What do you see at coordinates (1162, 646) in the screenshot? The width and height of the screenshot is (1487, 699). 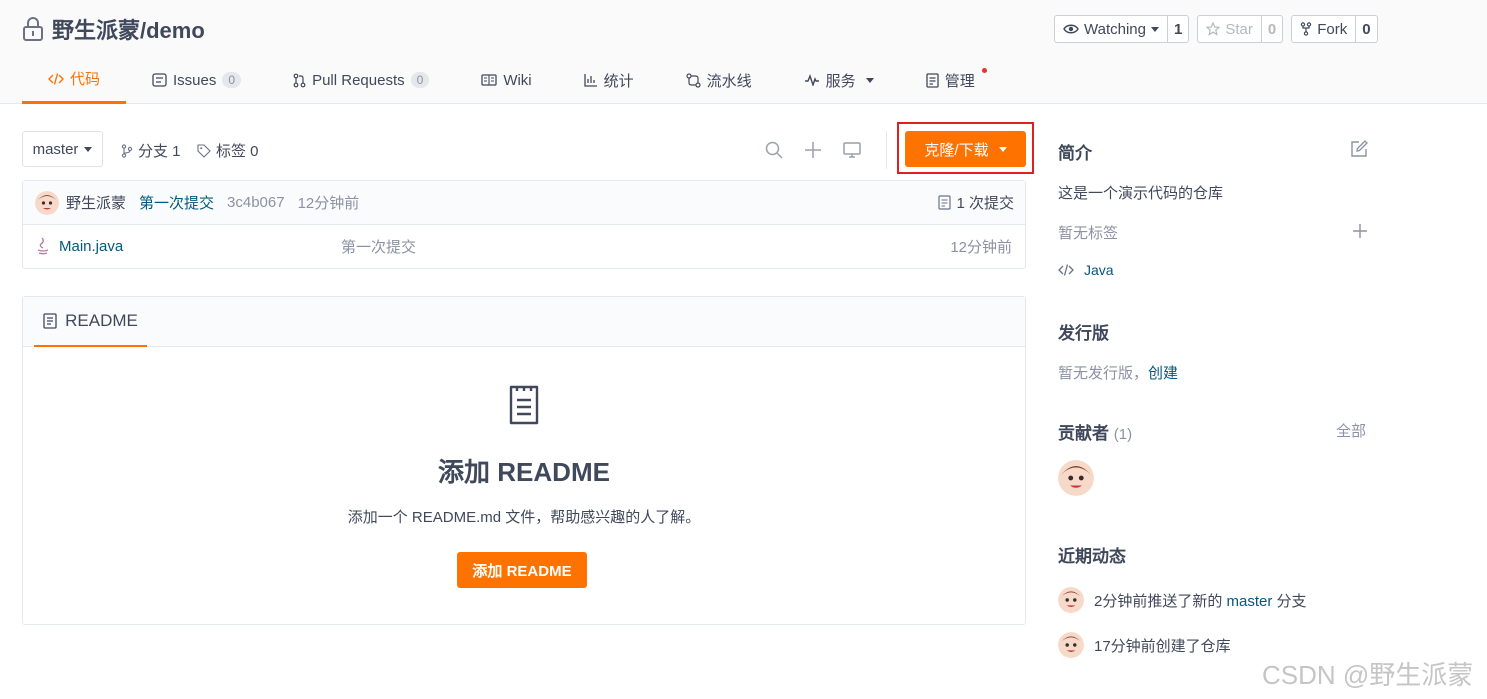 I see `activity-text: 17分钟前创建了仓库` at bounding box center [1162, 646].